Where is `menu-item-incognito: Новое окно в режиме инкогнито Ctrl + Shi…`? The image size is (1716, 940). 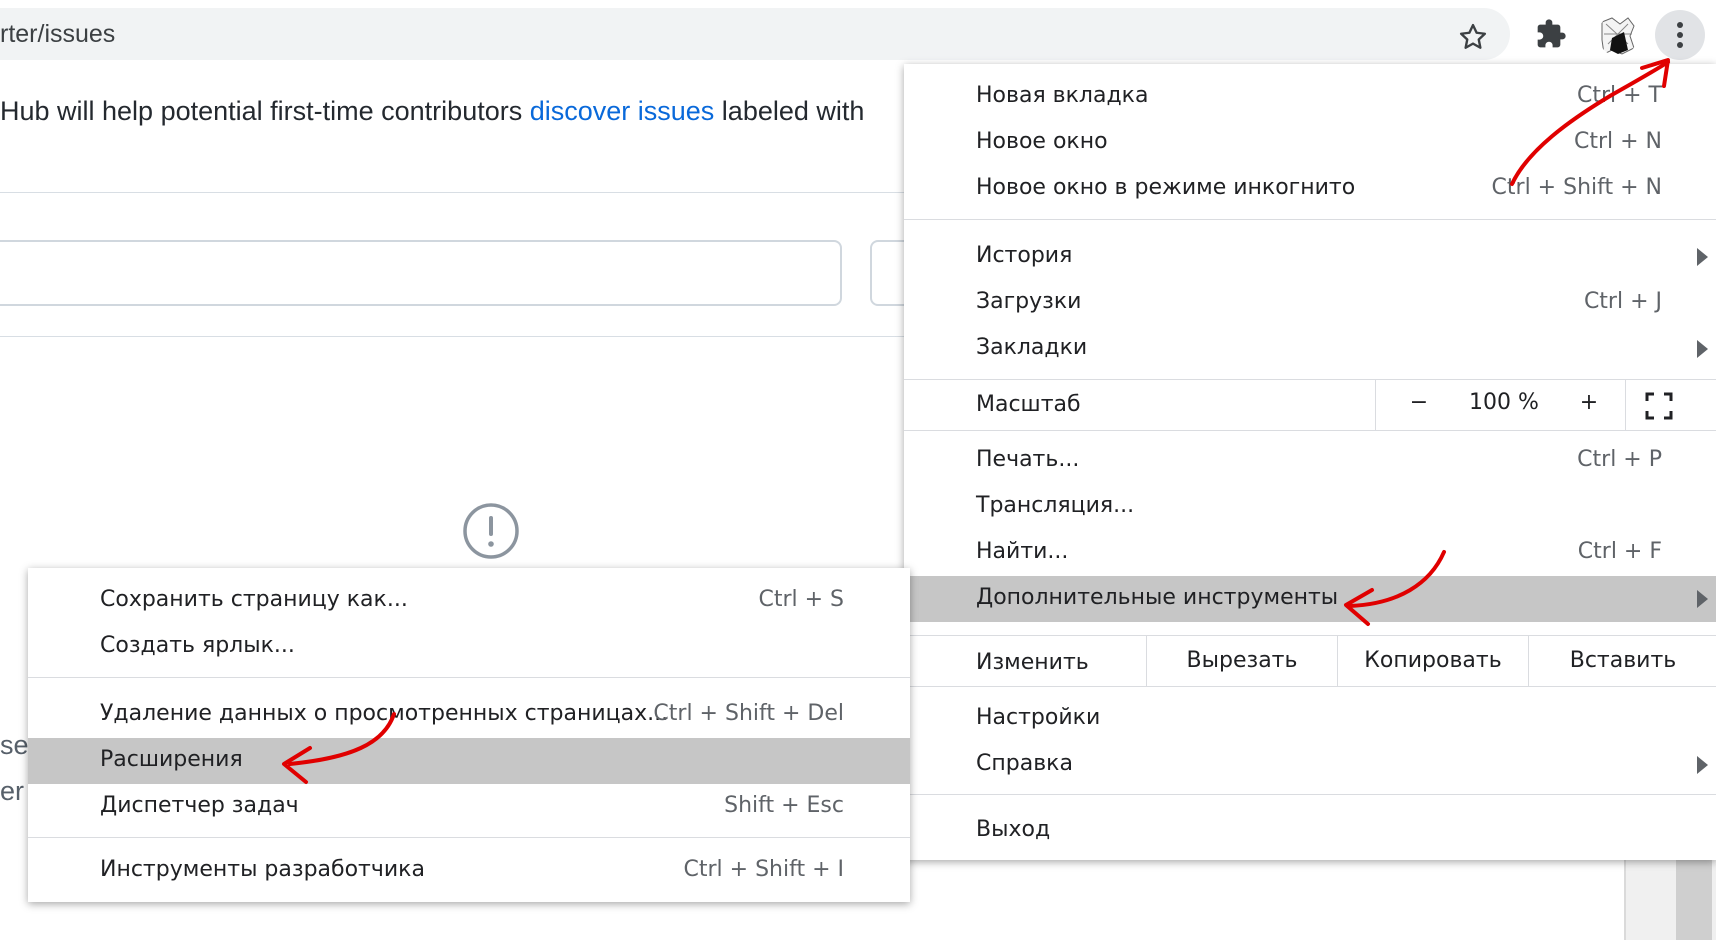 menu-item-incognito: Новое окно в режиме инкогнито Ctrl + Shi… is located at coordinates (1310, 189).